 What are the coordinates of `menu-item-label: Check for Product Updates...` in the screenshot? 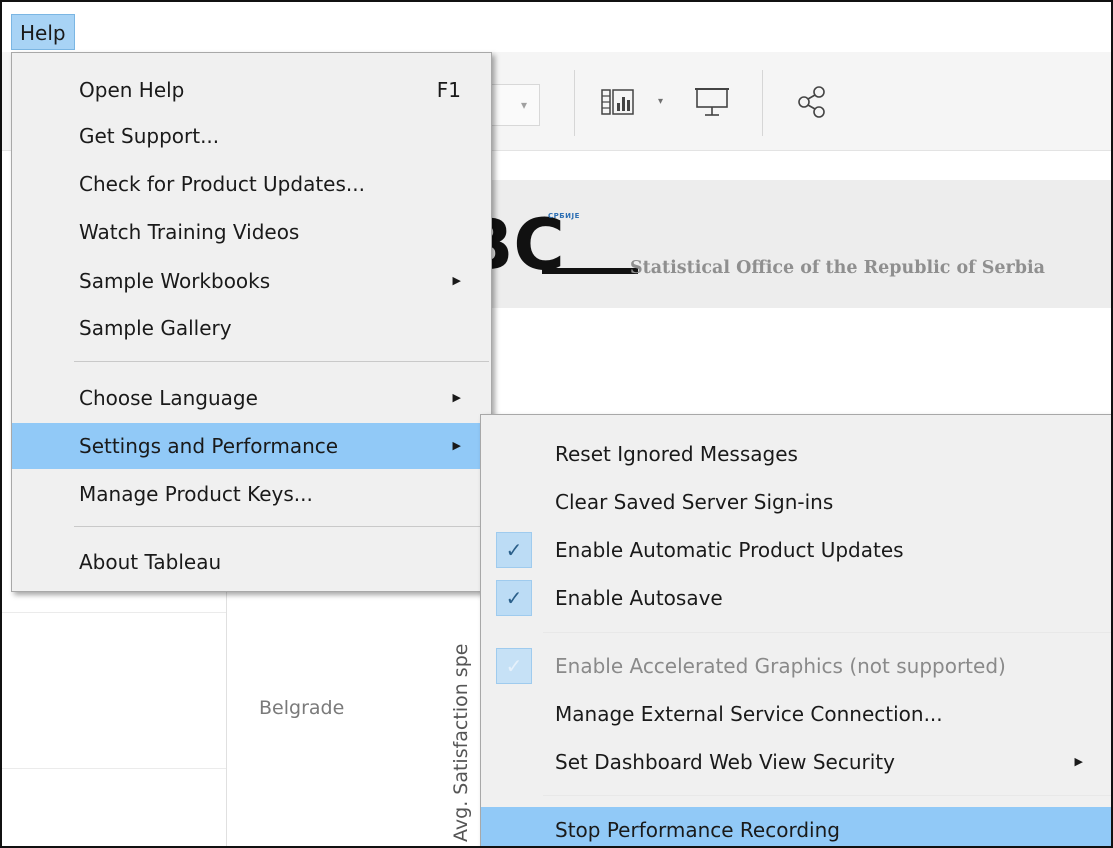 It's located at (222, 184).